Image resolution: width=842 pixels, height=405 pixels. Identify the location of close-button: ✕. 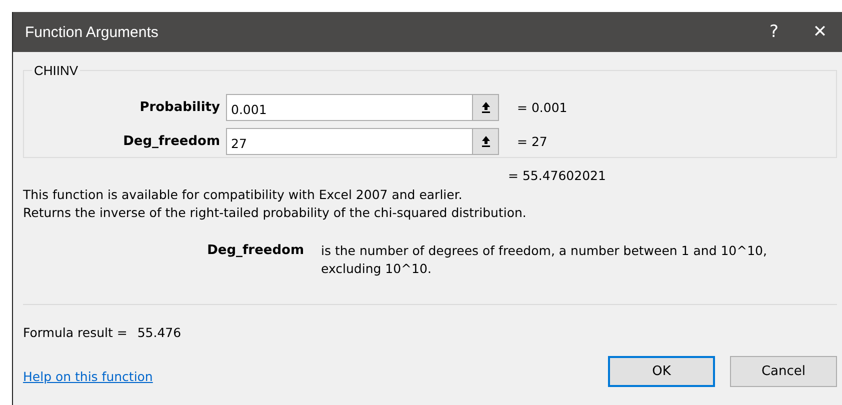
(819, 32).